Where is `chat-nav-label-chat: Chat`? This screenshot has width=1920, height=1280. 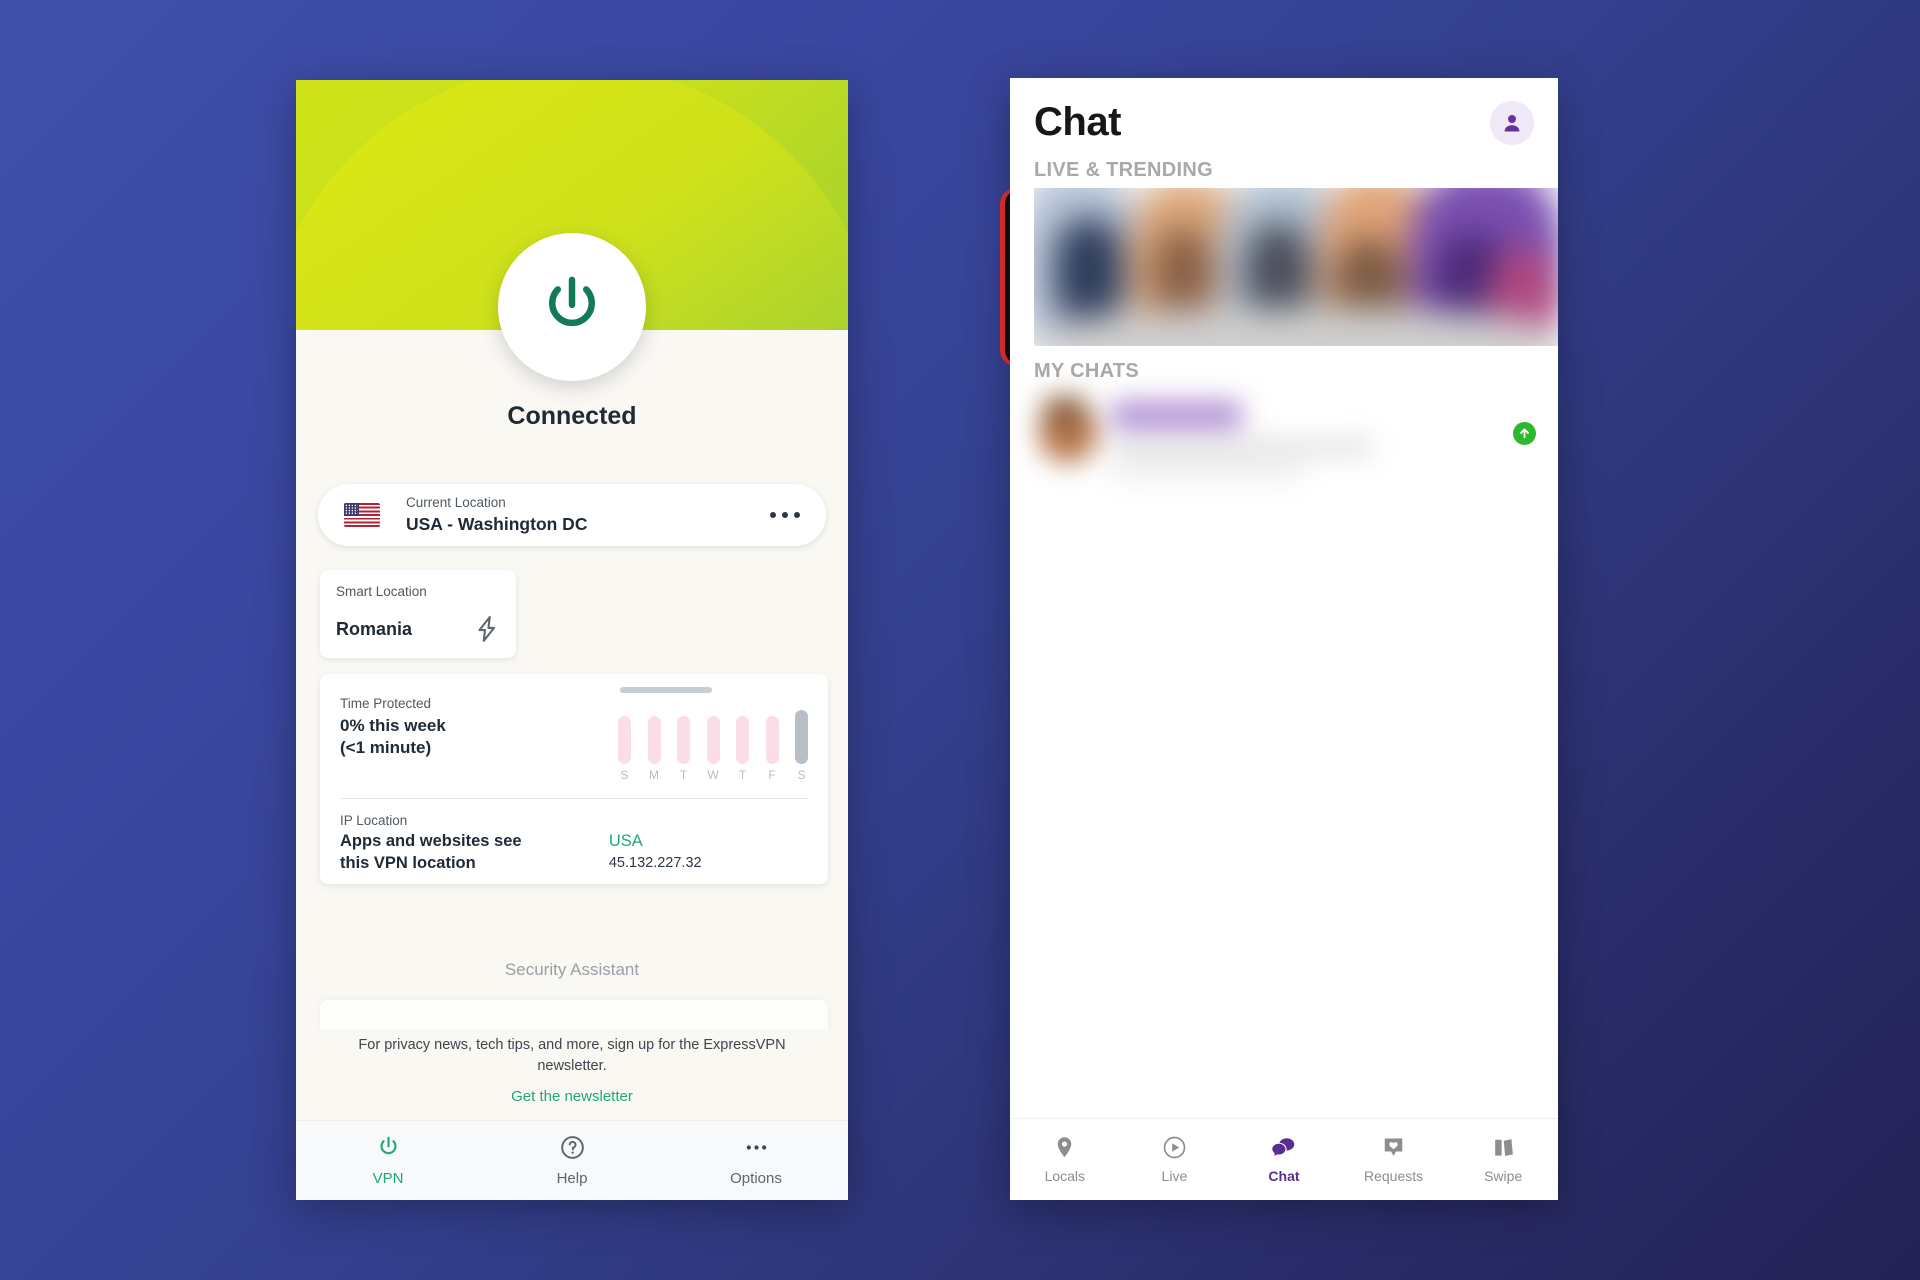
chat-nav-label-chat: Chat is located at coordinates (1284, 1176).